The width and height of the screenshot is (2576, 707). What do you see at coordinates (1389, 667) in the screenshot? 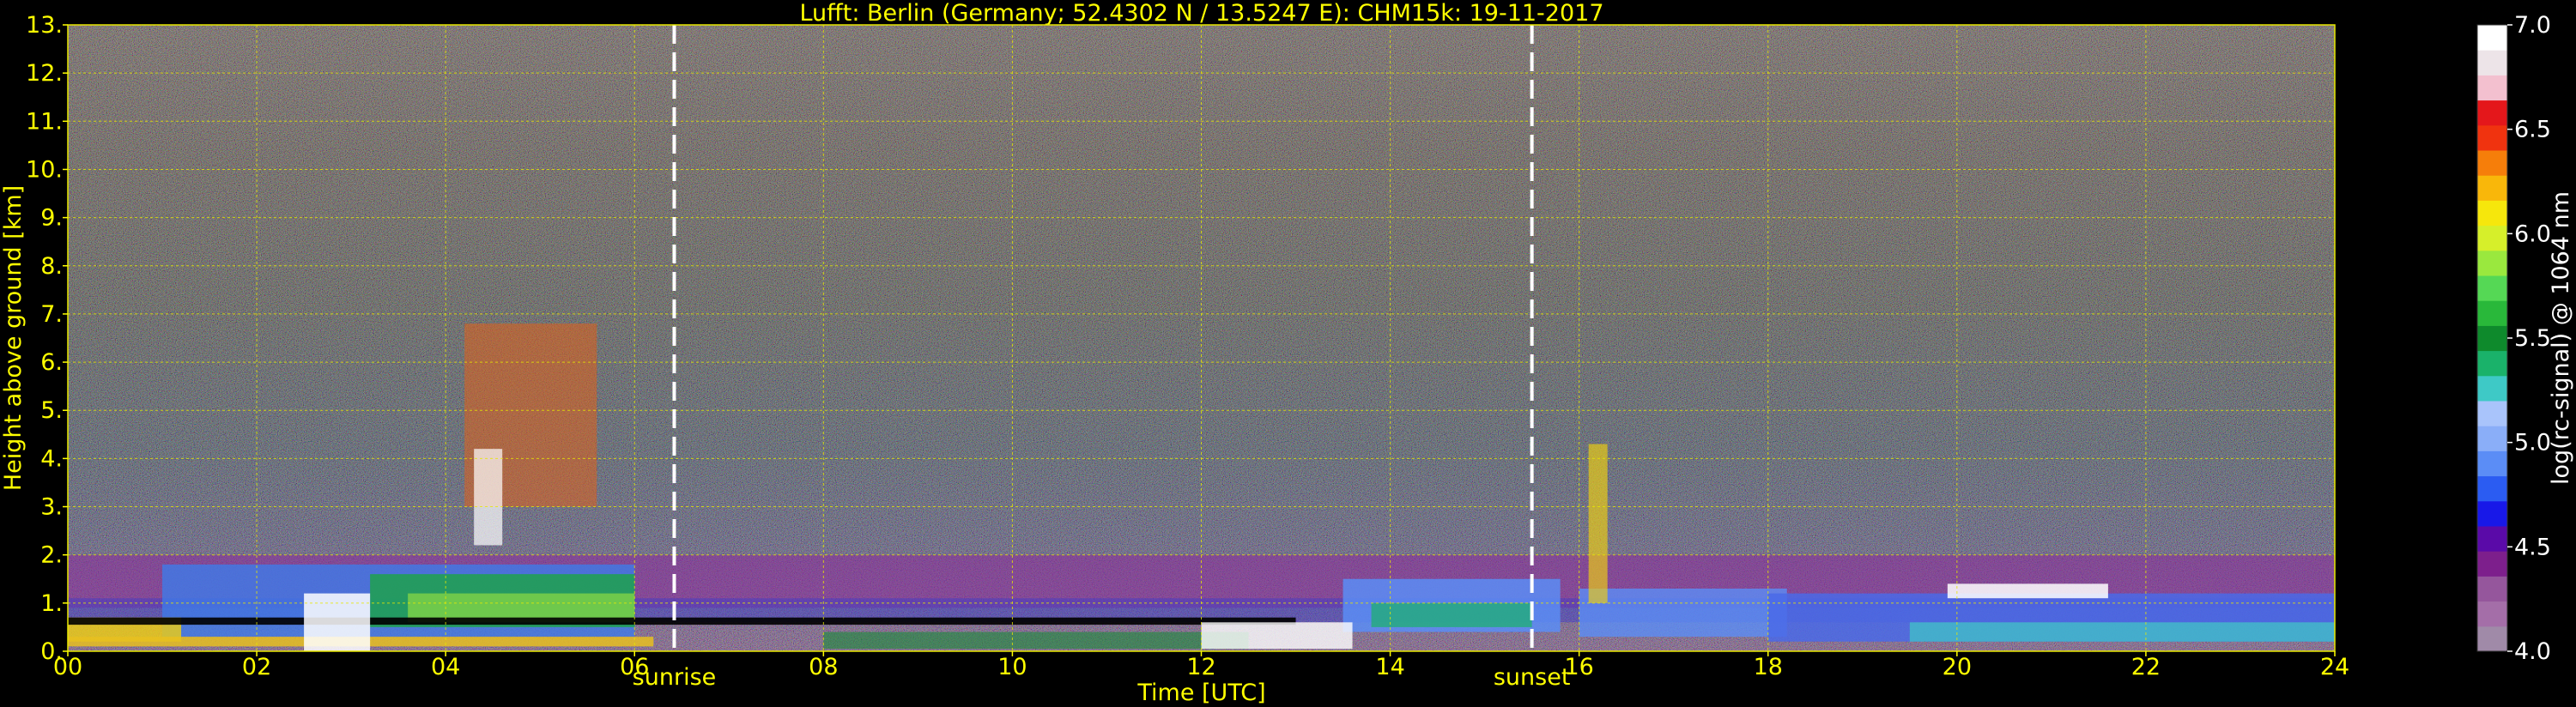
I see `x-tick-label: 14` at bounding box center [1389, 667].